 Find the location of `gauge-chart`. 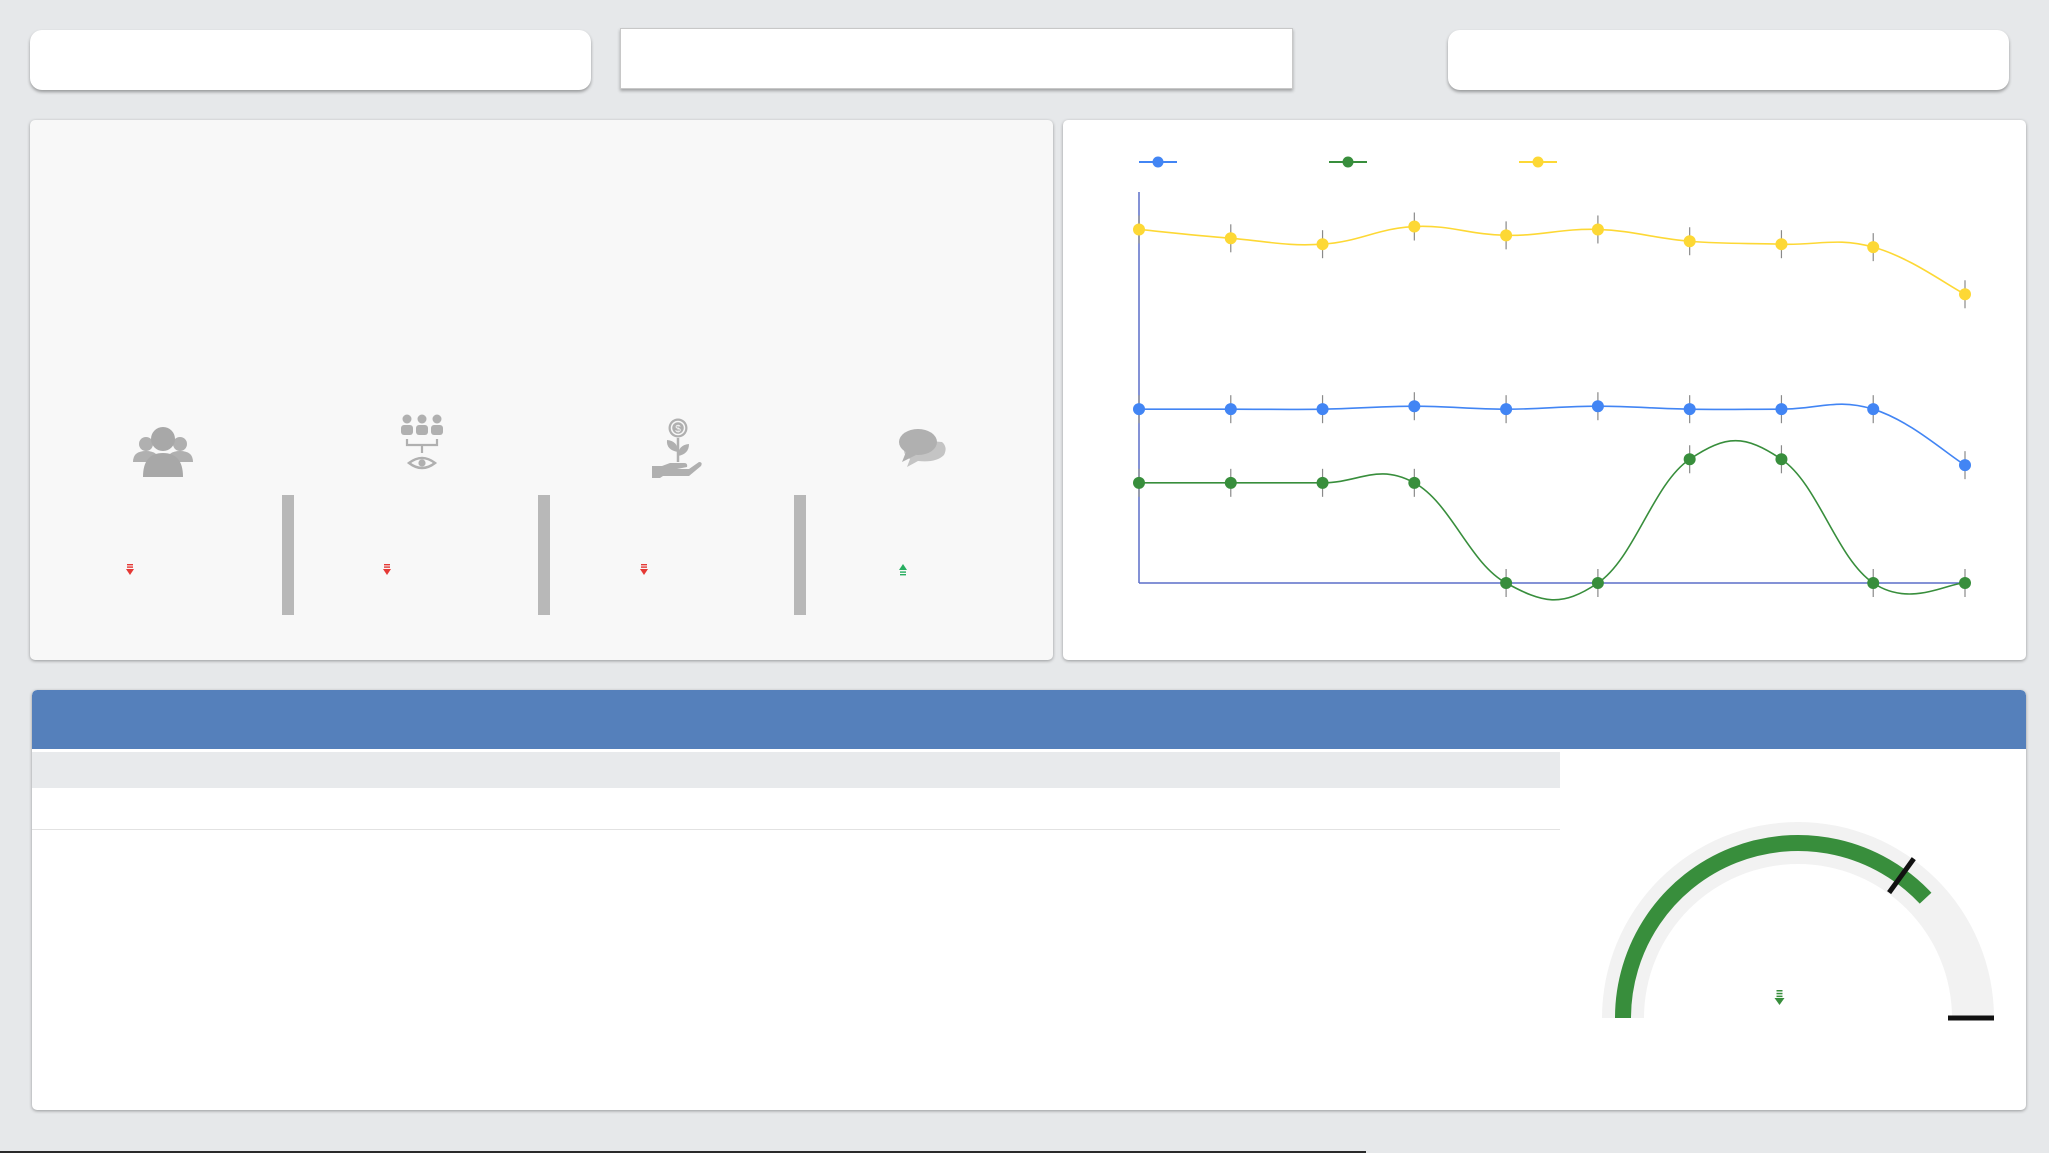

gauge-chart is located at coordinates (1798, 921).